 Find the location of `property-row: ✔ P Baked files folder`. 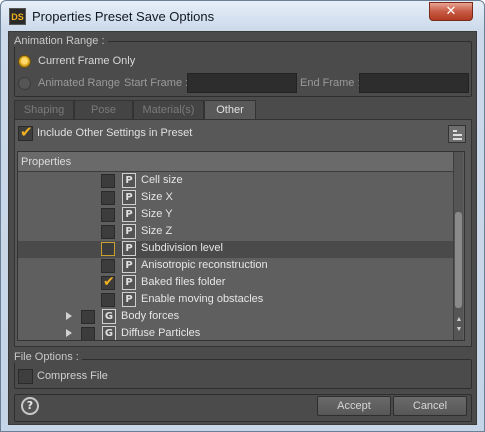

property-row: ✔ P Baked files folder is located at coordinates (236, 283).